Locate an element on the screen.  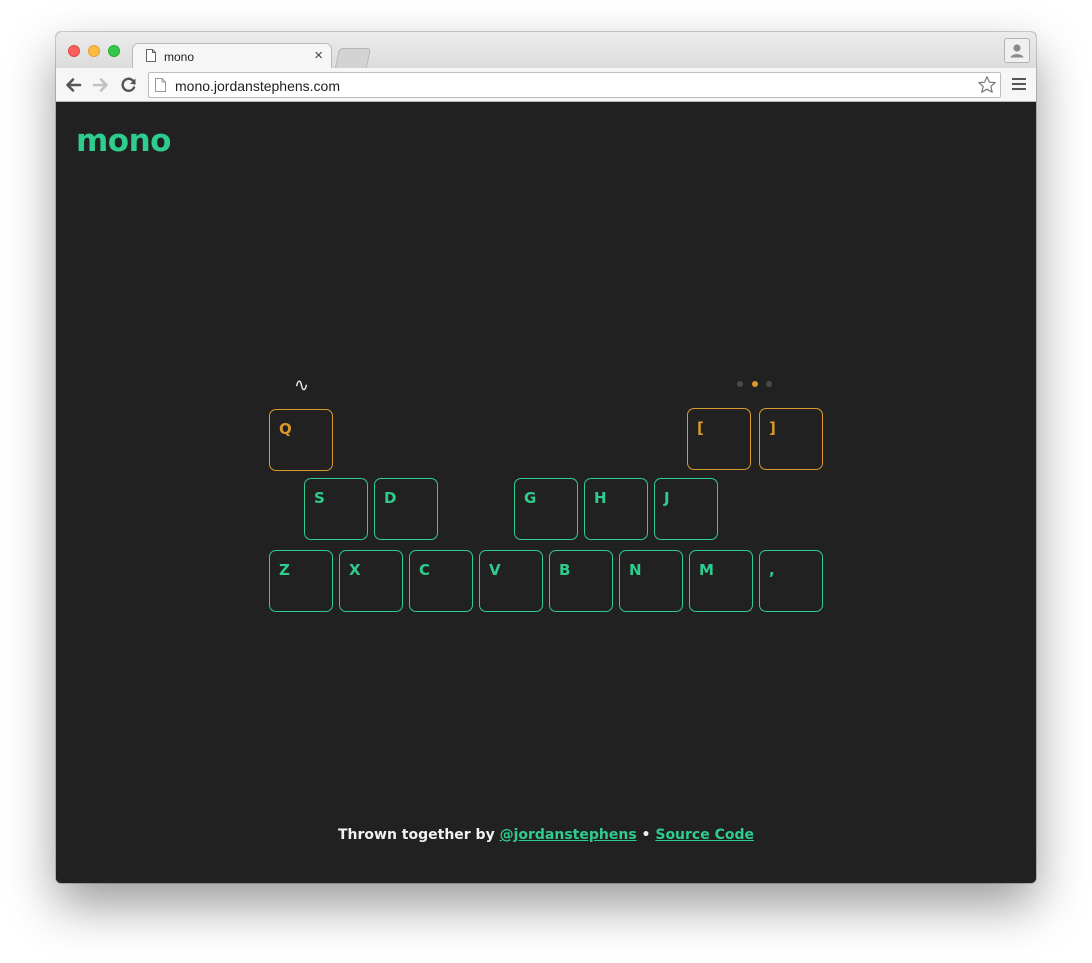
key-label: Z is located at coordinates (284, 570).